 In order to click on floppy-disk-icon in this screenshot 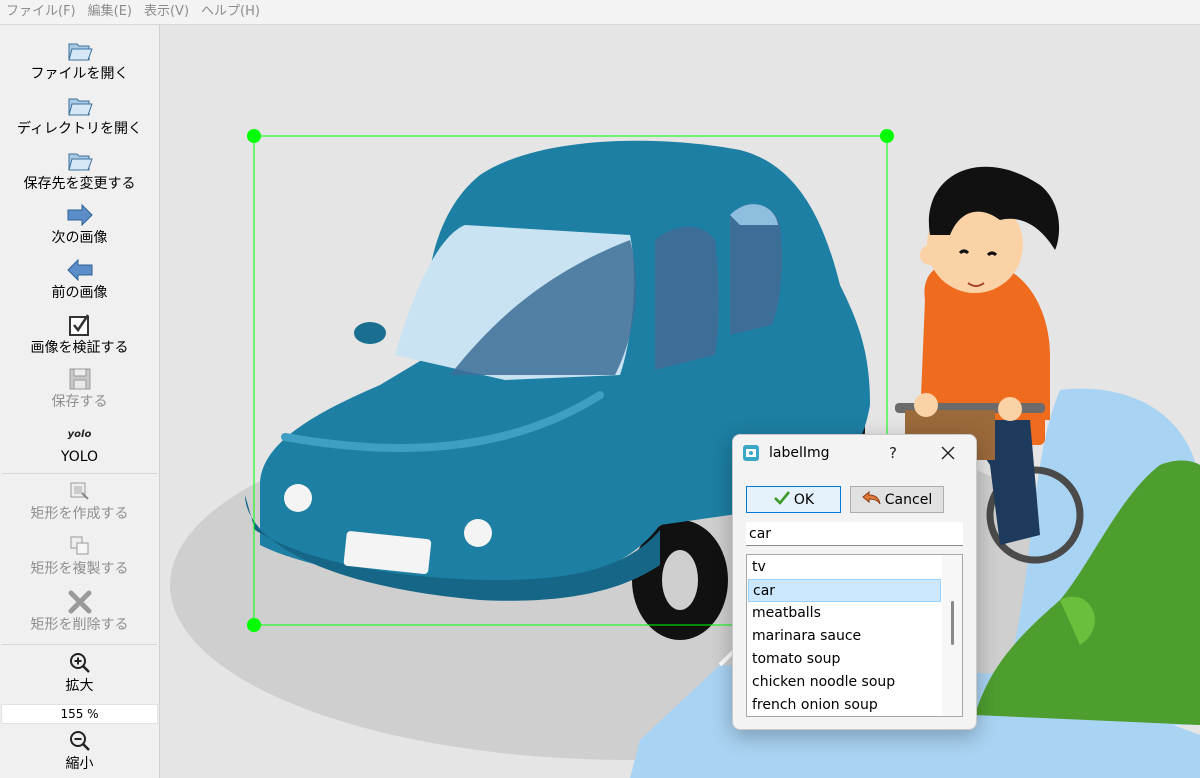, I will do `click(80, 379)`.